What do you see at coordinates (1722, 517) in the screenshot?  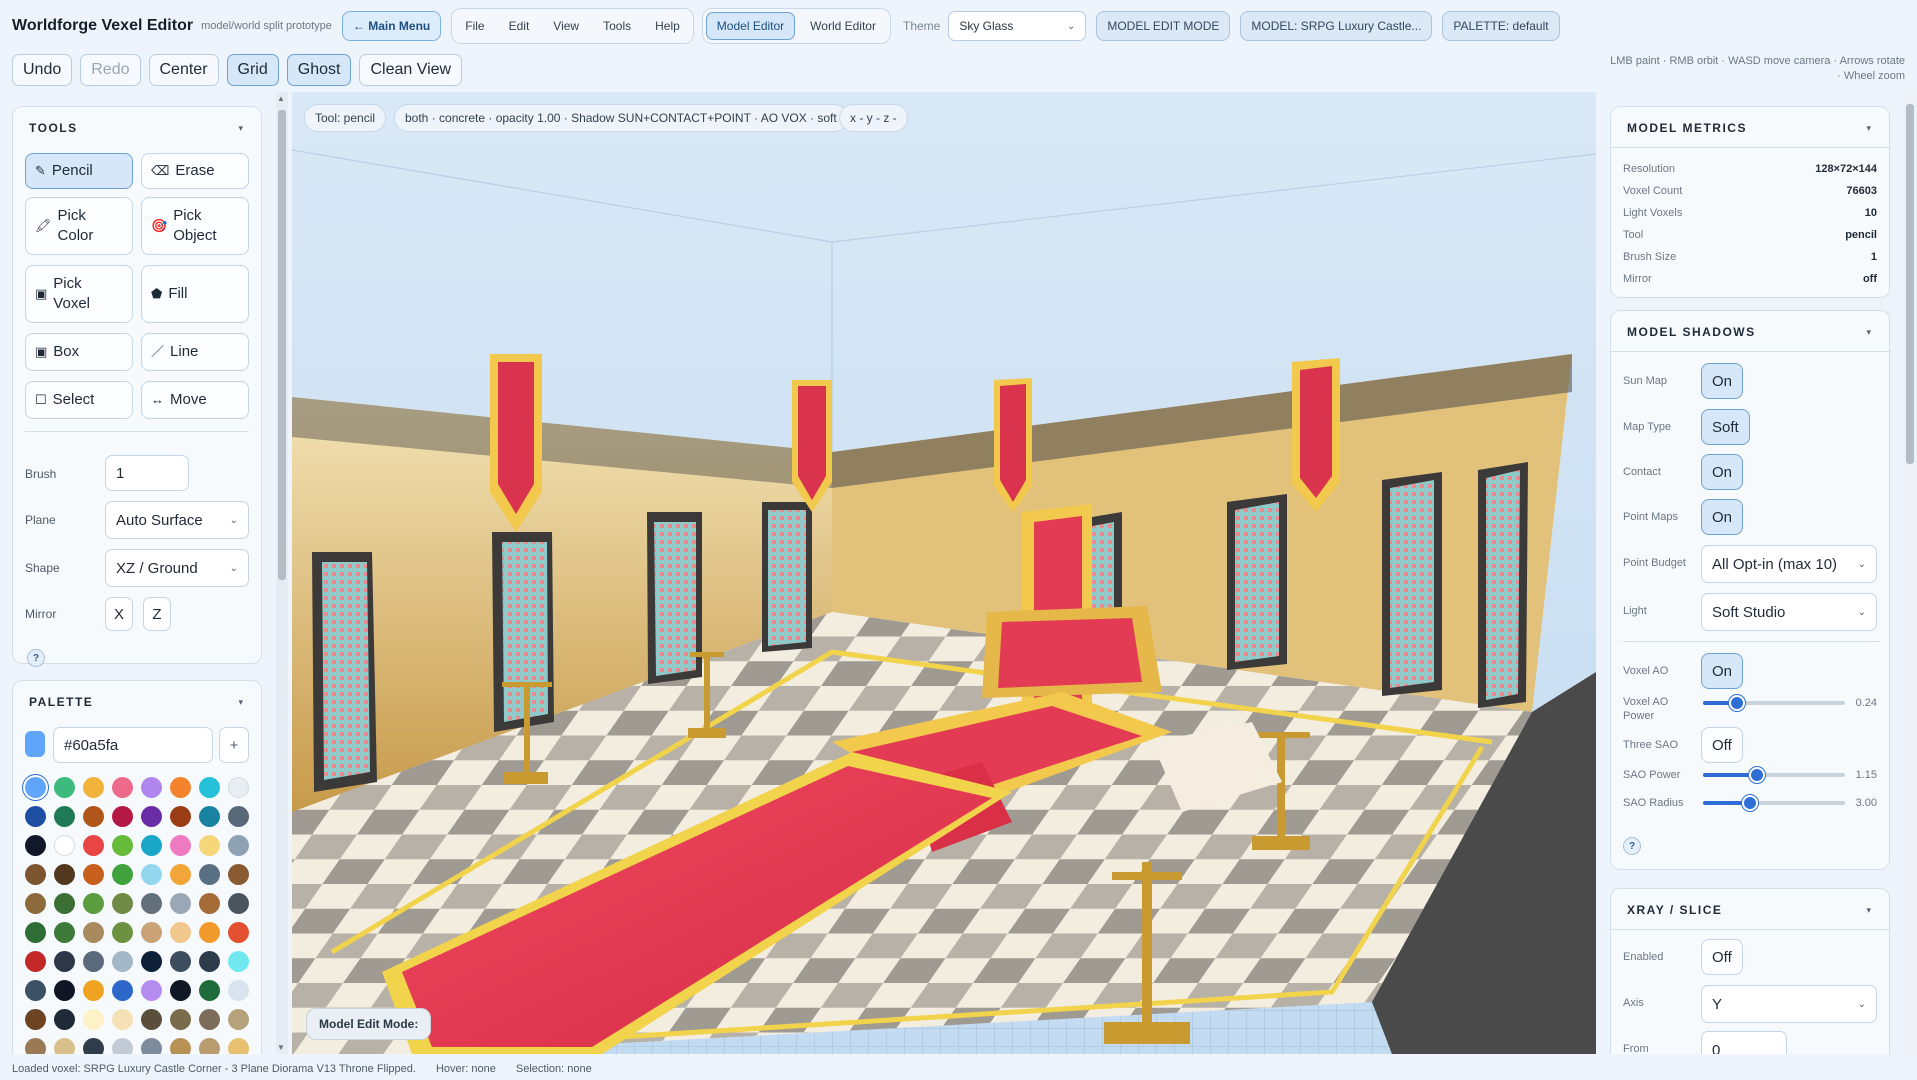 I see `point-maps-toggle: On` at bounding box center [1722, 517].